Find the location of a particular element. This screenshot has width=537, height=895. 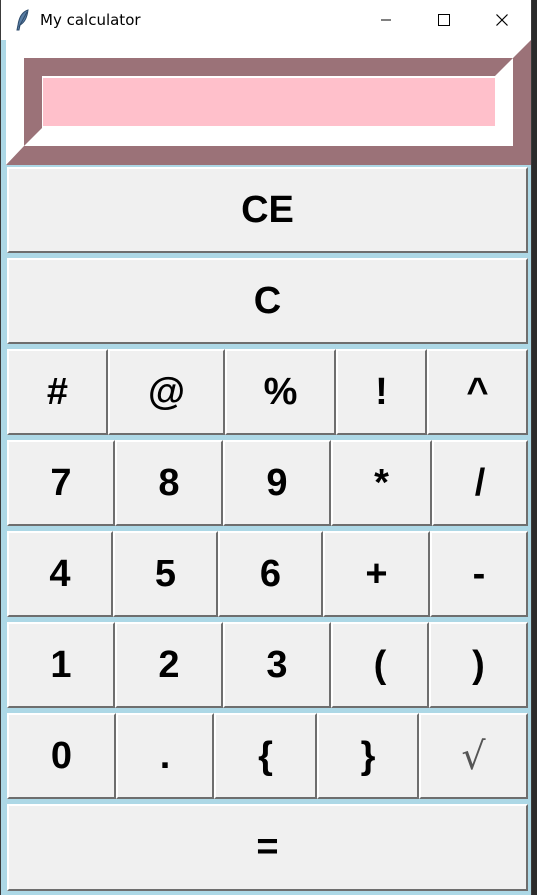

window-title: My calculator is located at coordinates (90, 20).